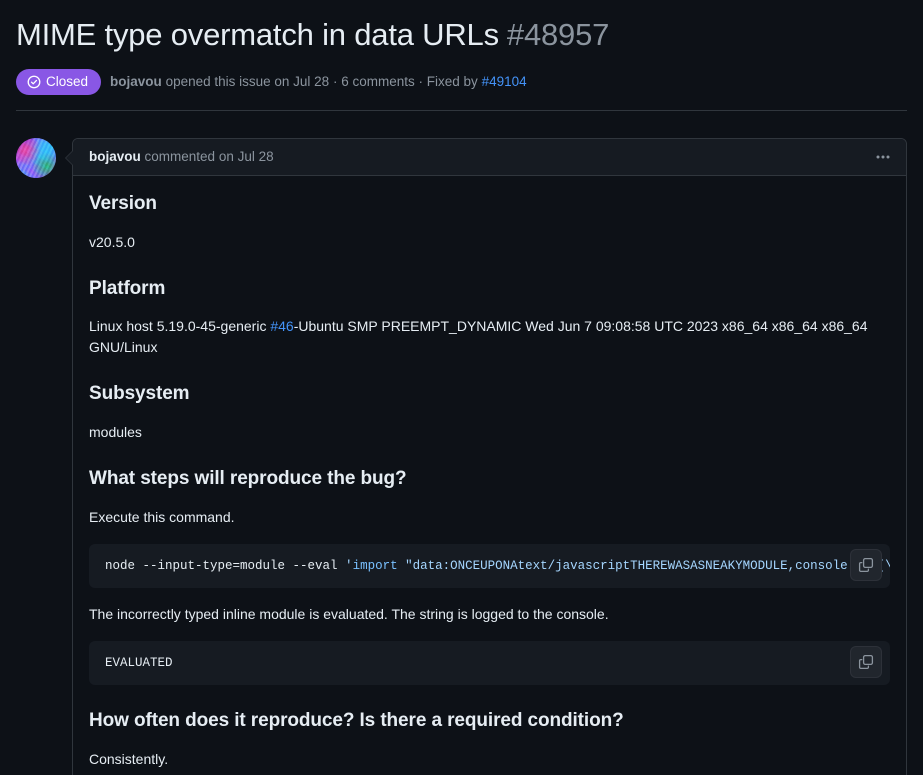 Image resolution: width=923 pixels, height=775 pixels. What do you see at coordinates (225, 565) in the screenshot?
I see `code-token-plain: node --input-type=module --eval` at bounding box center [225, 565].